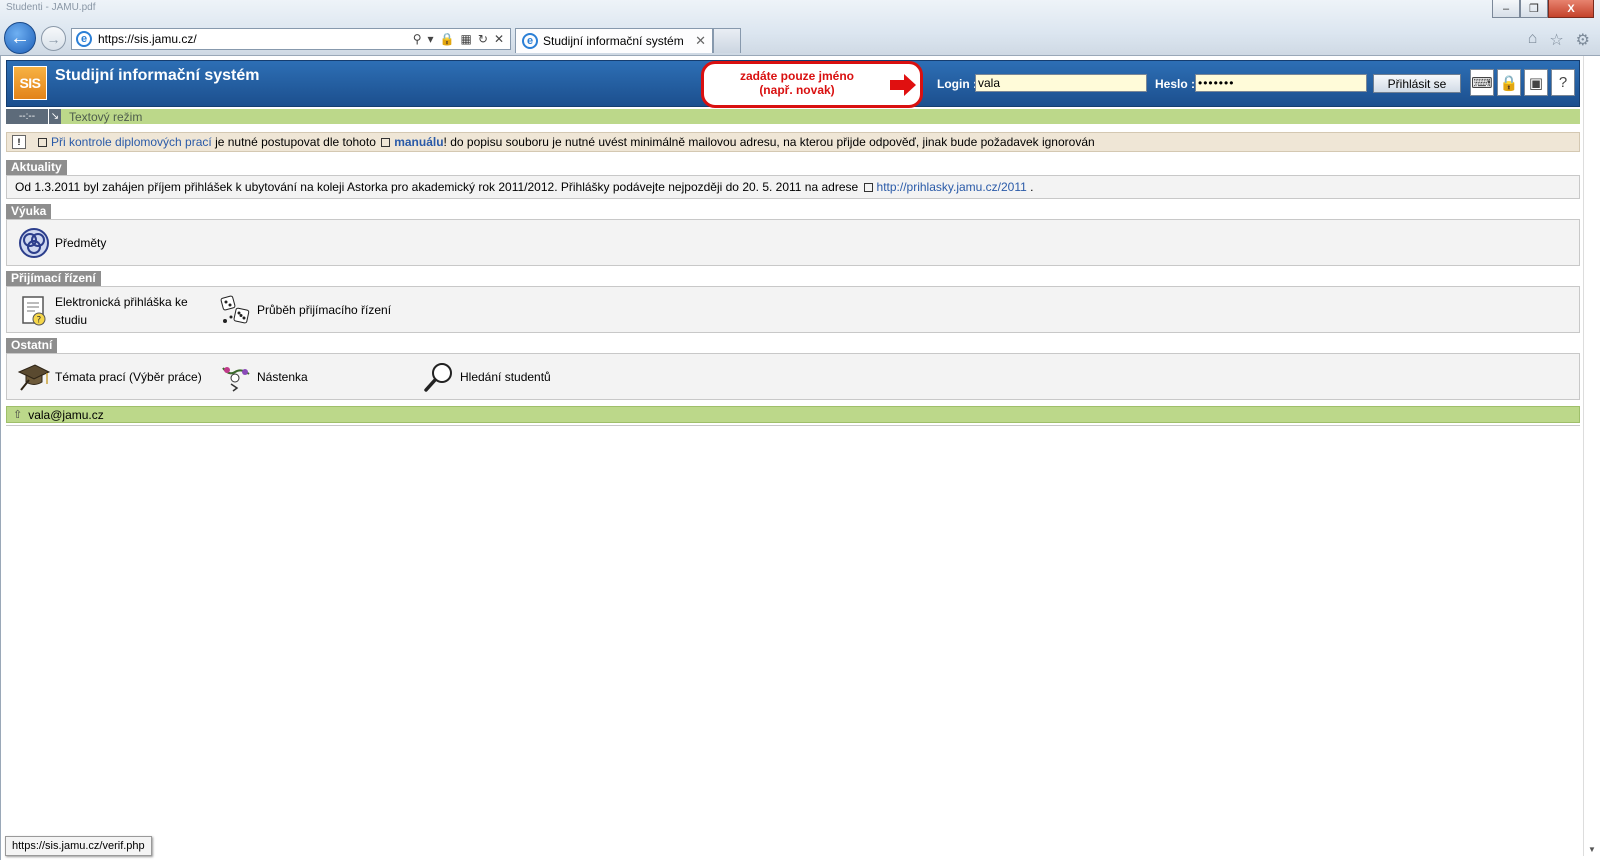 The height and width of the screenshot is (860, 1600). I want to click on warning-icon: !, so click(19, 142).